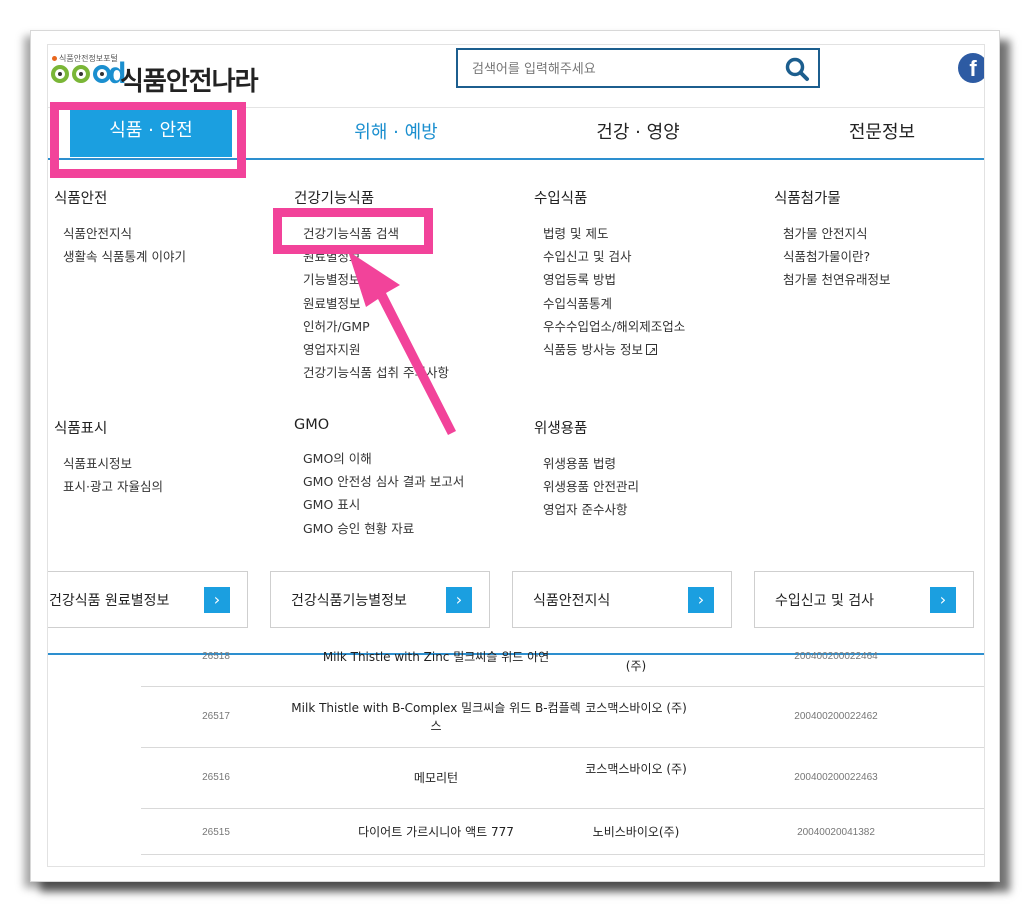 Image resolution: width=1030 pixels, height=912 pixels. What do you see at coordinates (572, 601) in the screenshot?
I see `quicklink-label: 식품안전지식` at bounding box center [572, 601].